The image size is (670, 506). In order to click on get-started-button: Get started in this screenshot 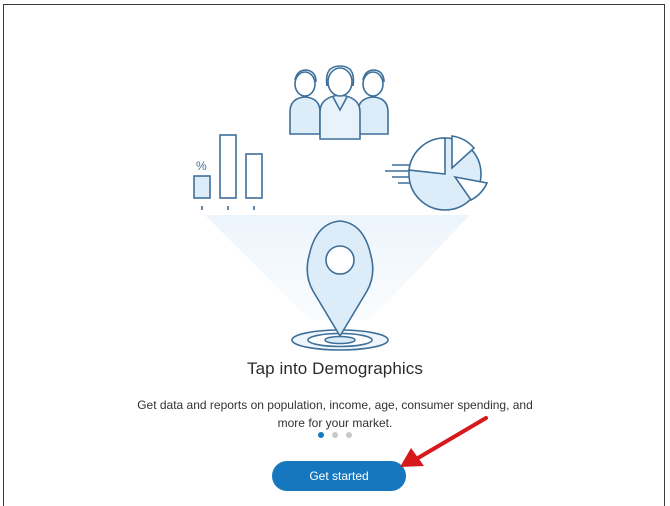, I will do `click(339, 476)`.